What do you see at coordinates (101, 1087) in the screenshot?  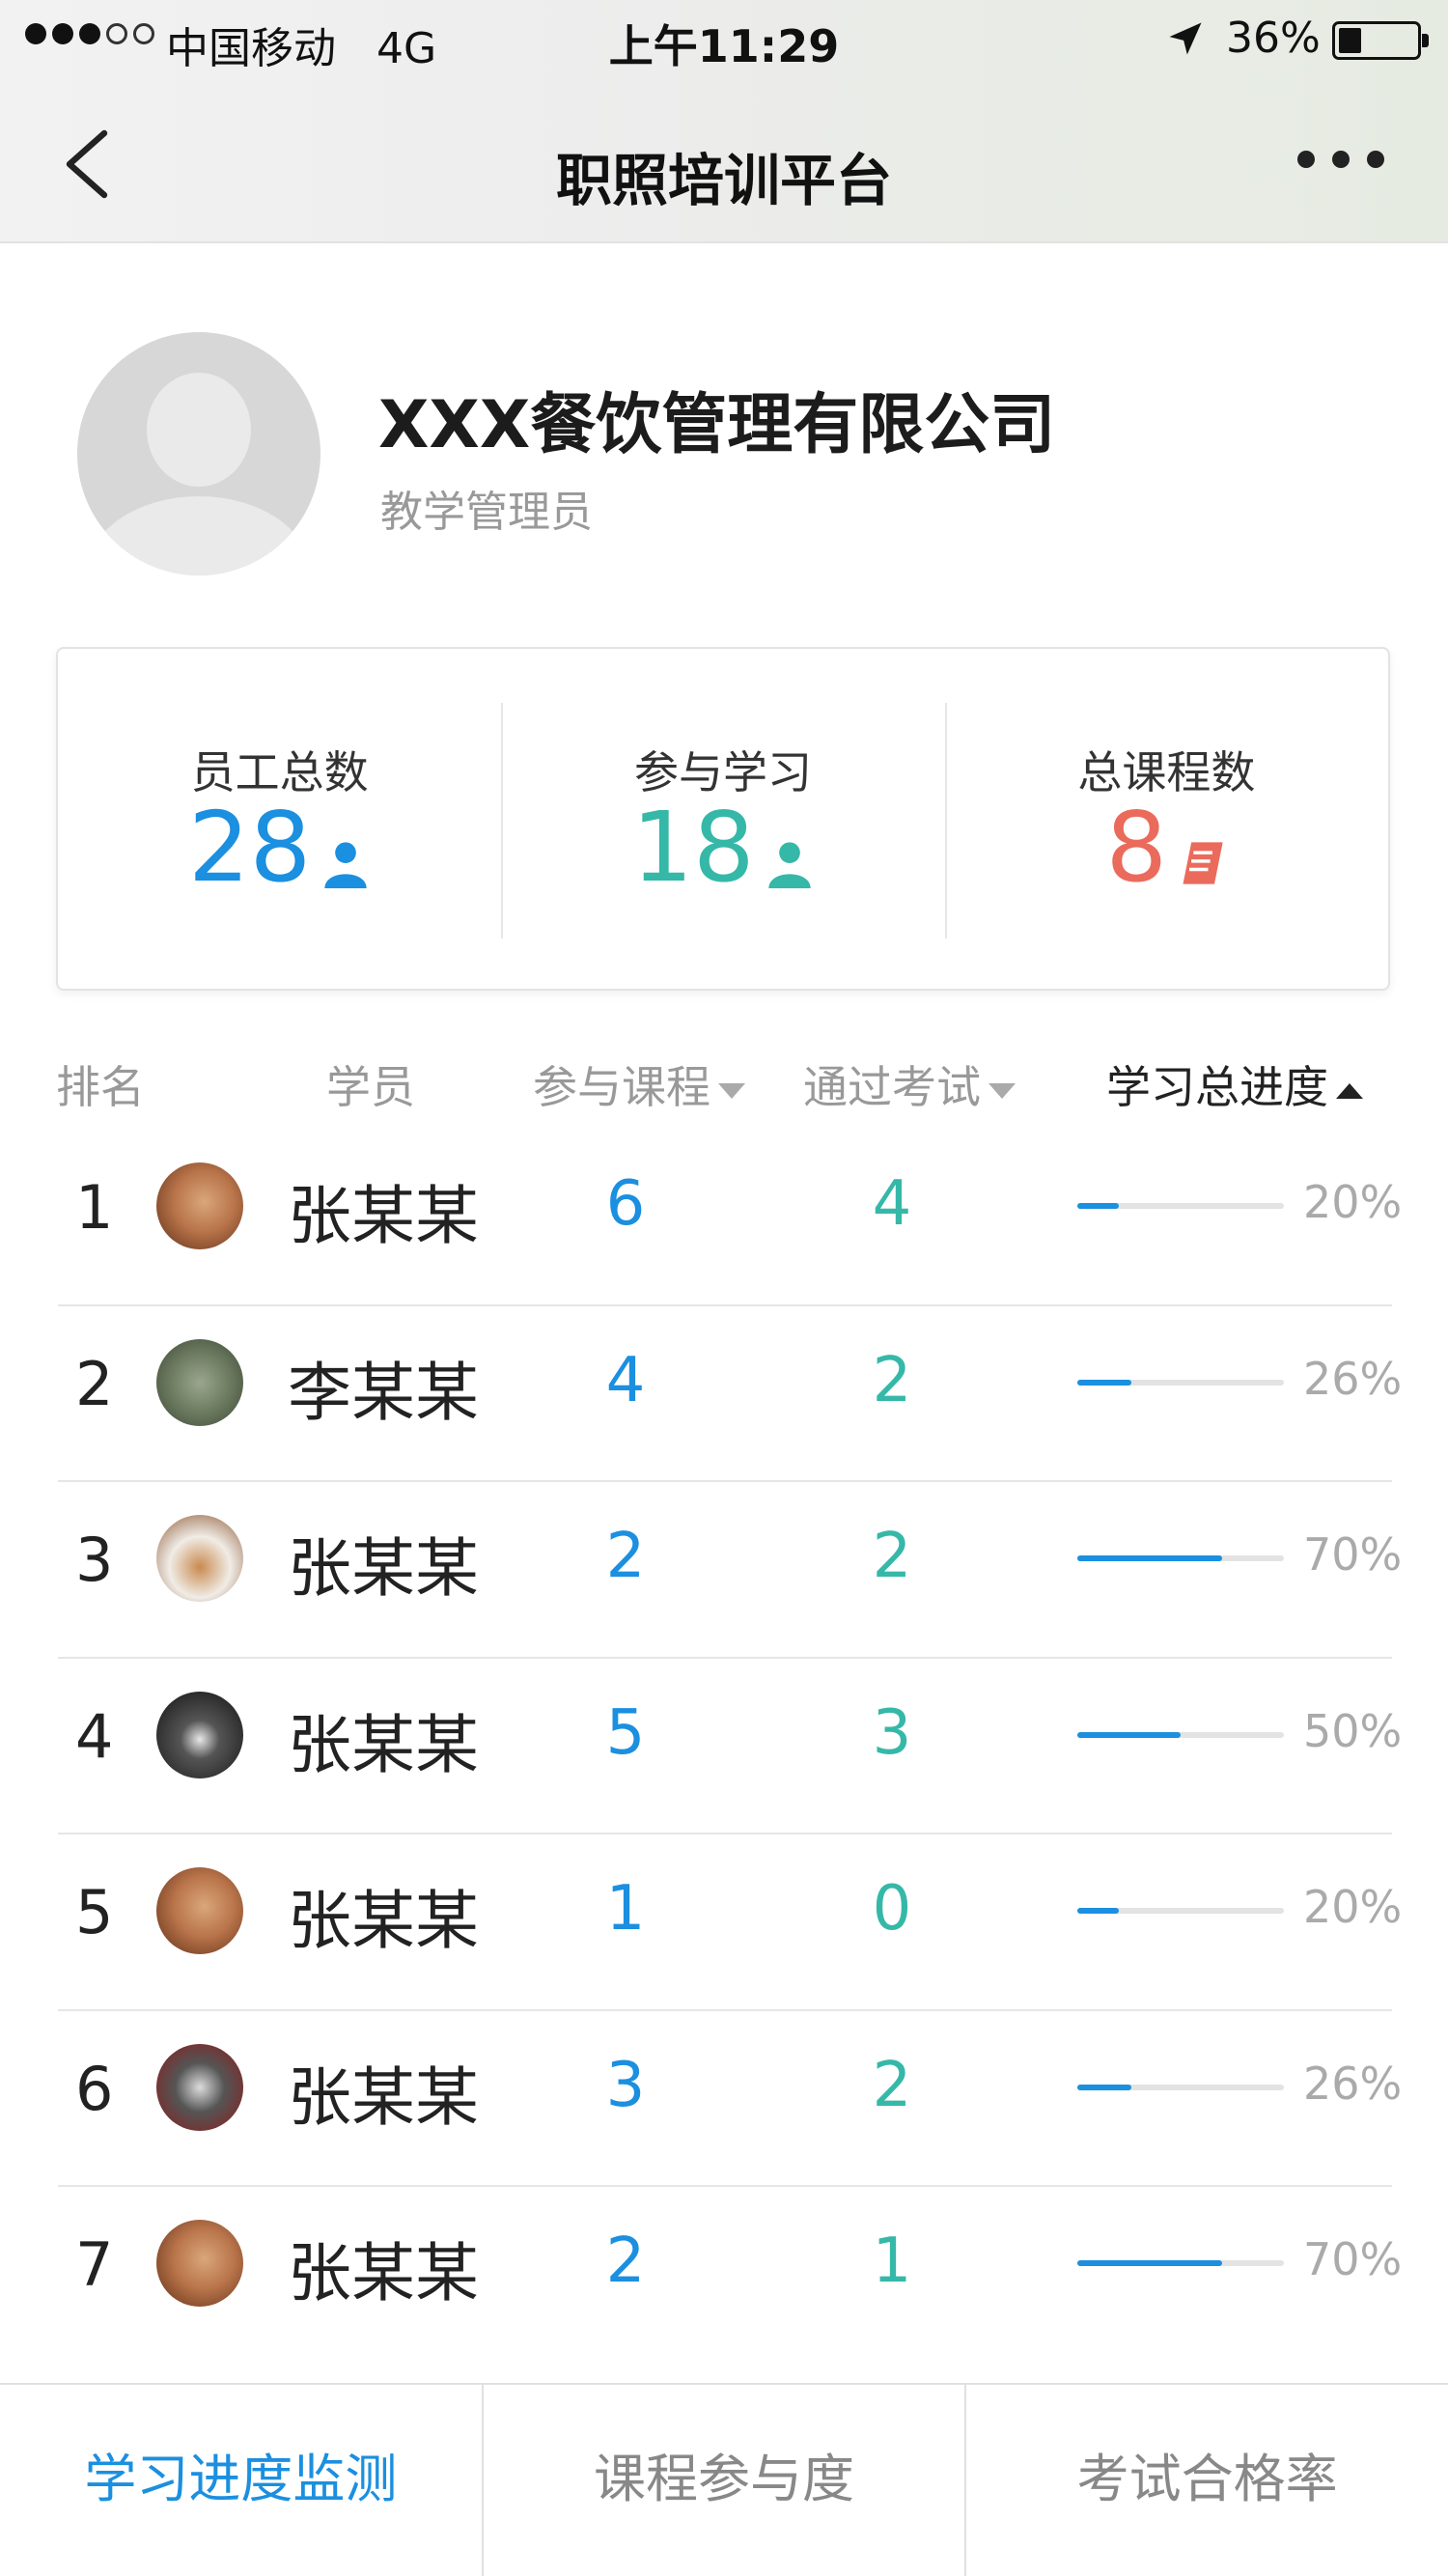 I see `column-rank: 排名` at bounding box center [101, 1087].